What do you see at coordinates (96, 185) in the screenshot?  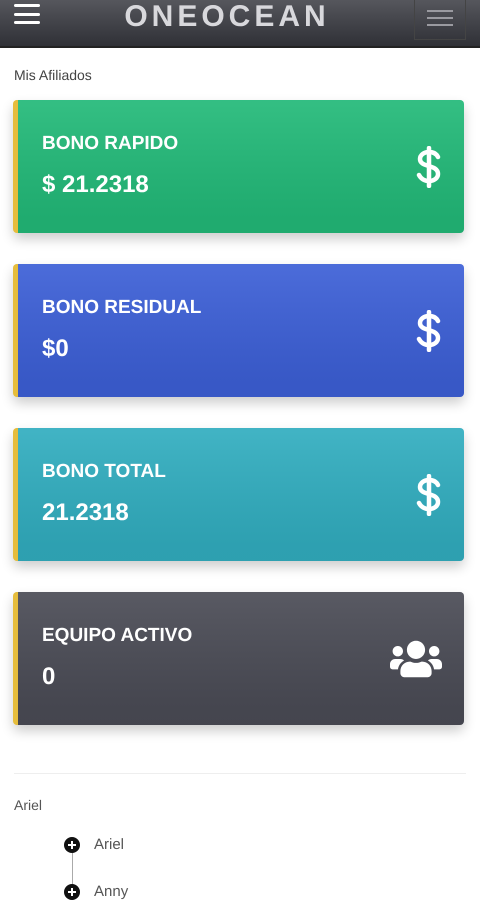 I see `card-value: $ 21.2318` at bounding box center [96, 185].